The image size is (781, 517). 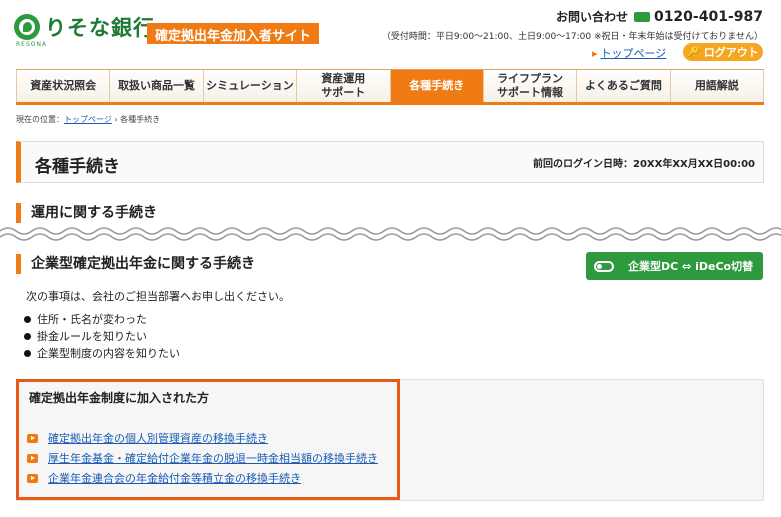 I want to click on procedure-link: 企業年金連合会の年金給付金等積立金の移換手続き, so click(x=174, y=478).